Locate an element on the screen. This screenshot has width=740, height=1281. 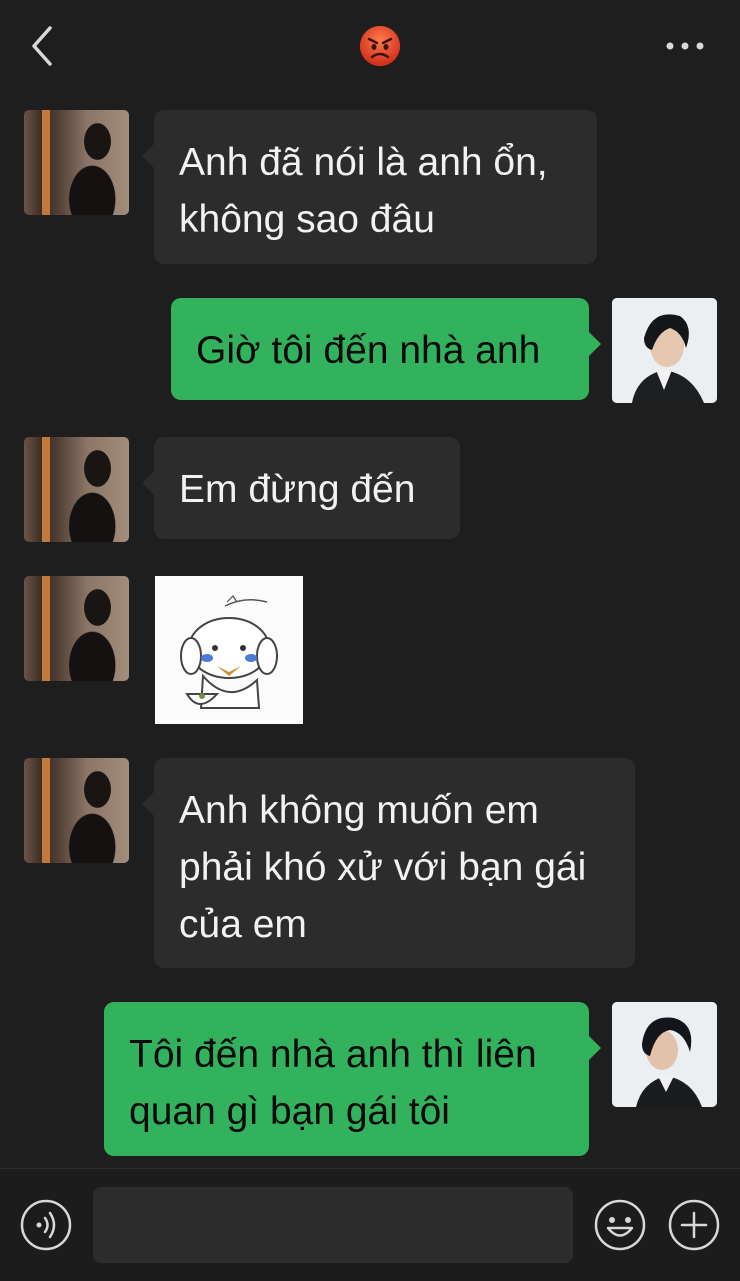
voice-icon is located at coordinates (46, 1225).